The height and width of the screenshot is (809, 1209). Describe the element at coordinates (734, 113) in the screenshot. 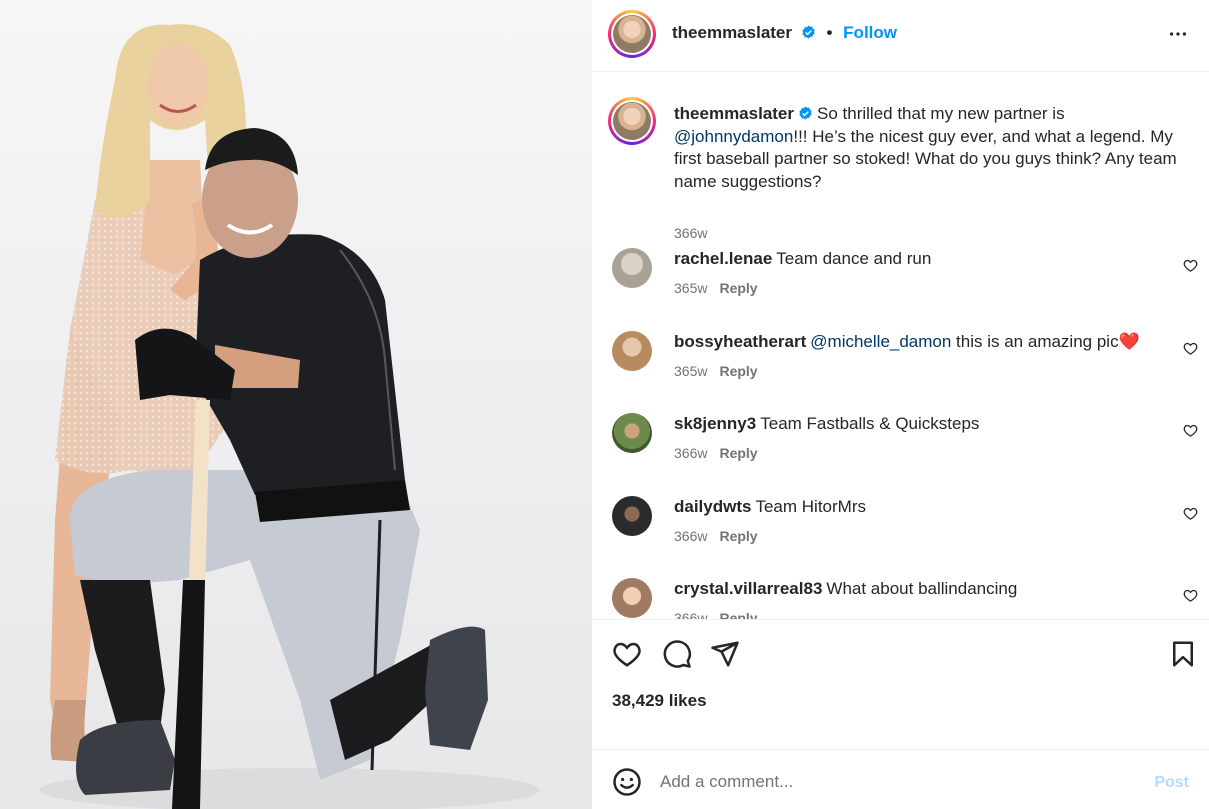

I see `caption-username: theemmaslater` at that location.